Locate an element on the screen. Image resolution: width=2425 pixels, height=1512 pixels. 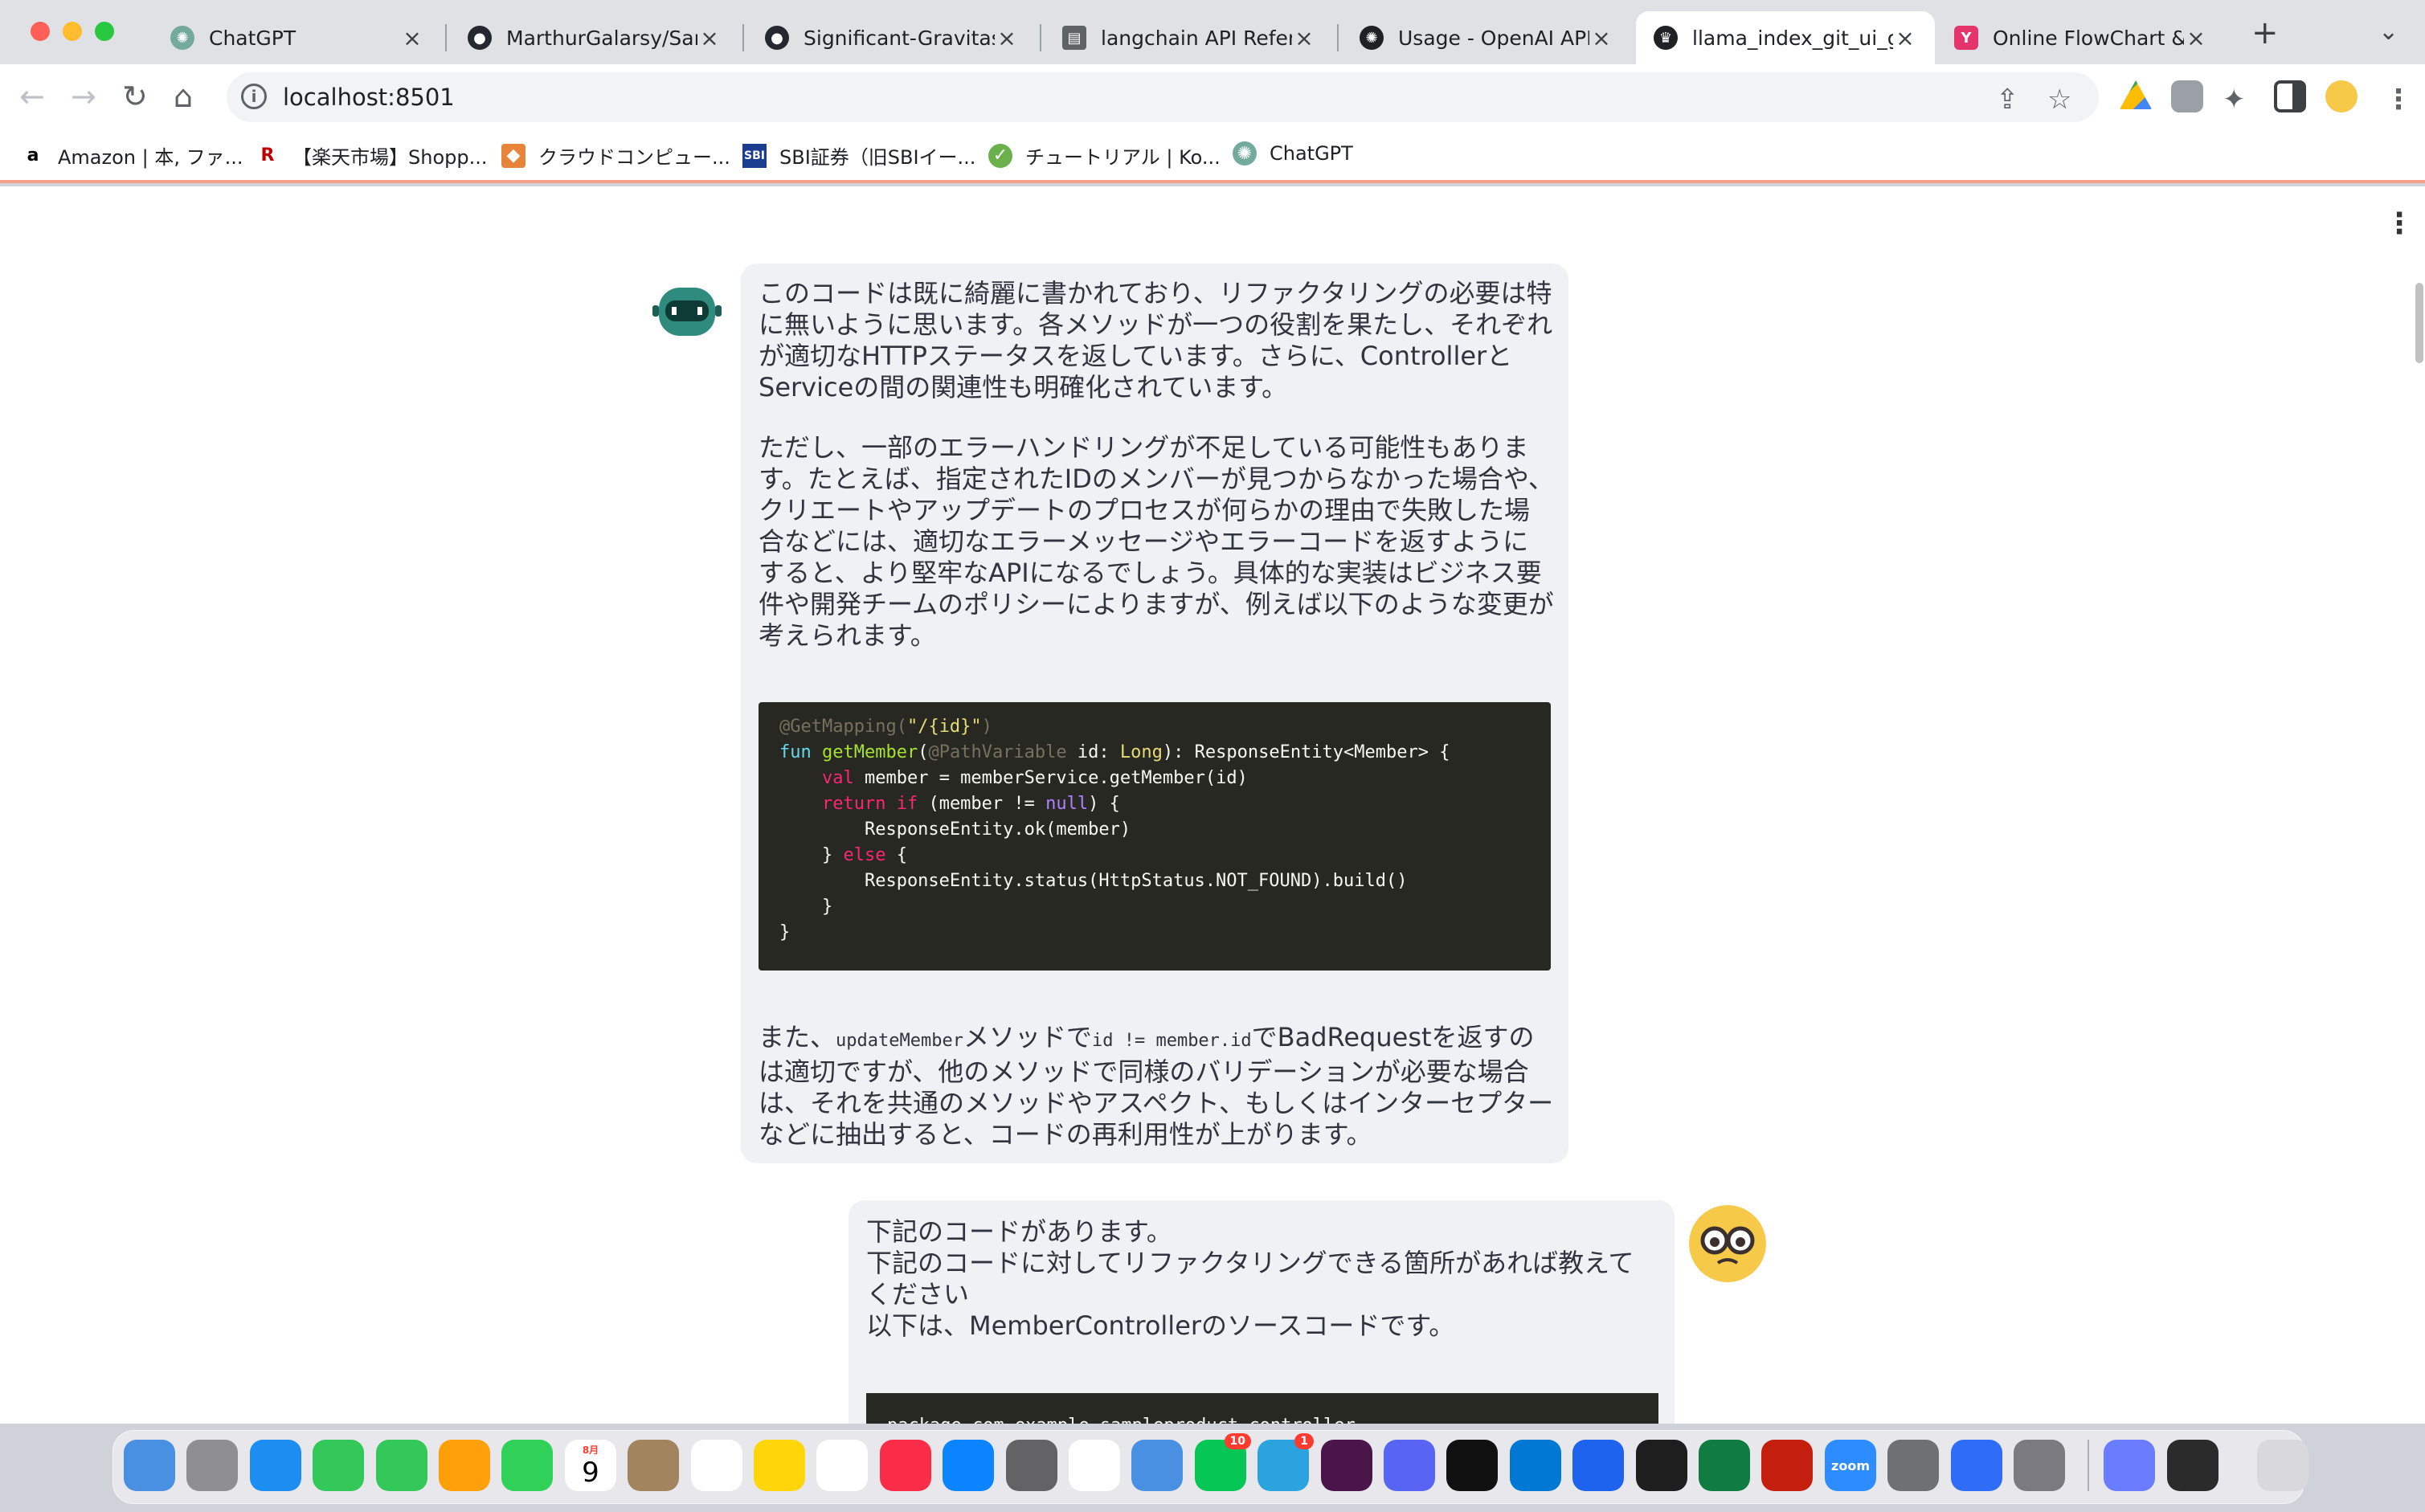
app-menu-icon: ⋮ is located at coordinates (2399, 223).